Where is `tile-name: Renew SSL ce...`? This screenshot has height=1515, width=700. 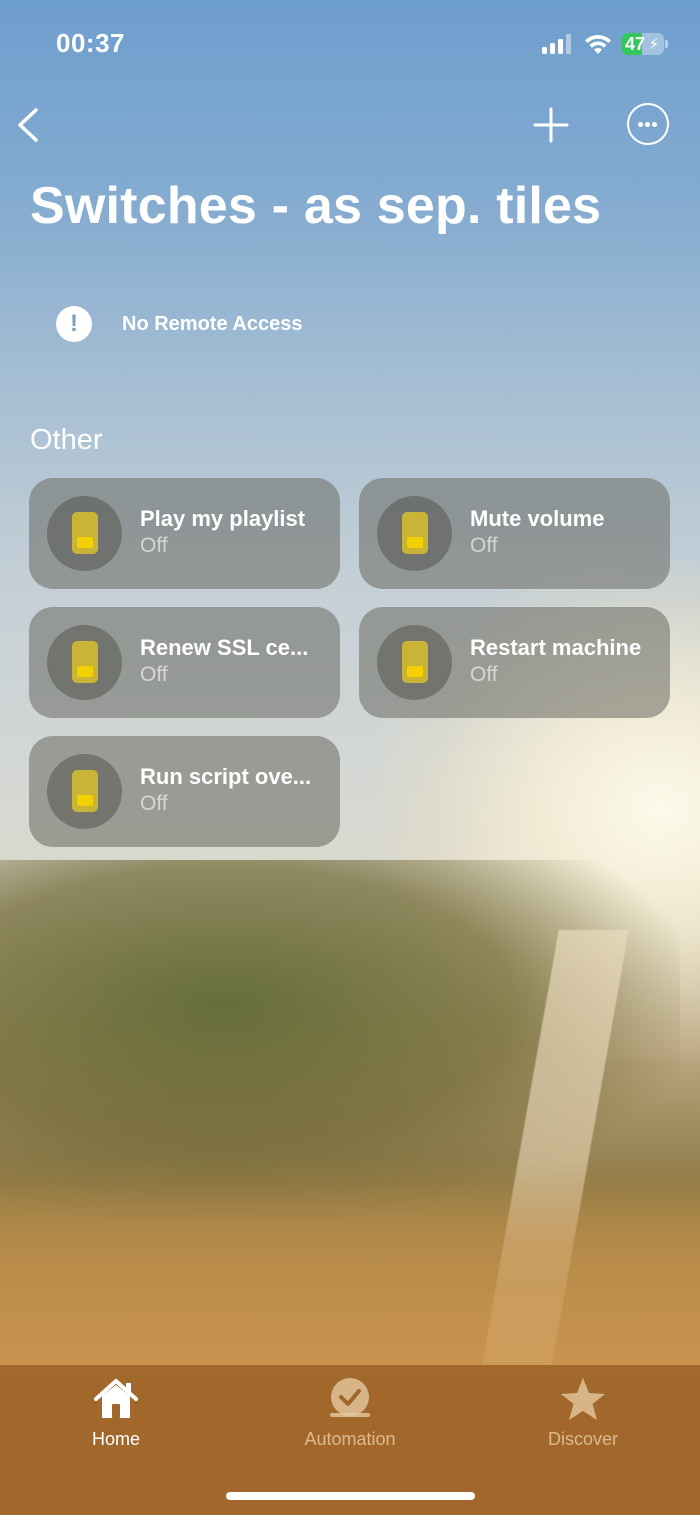 tile-name: Renew SSL ce... is located at coordinates (224, 647).